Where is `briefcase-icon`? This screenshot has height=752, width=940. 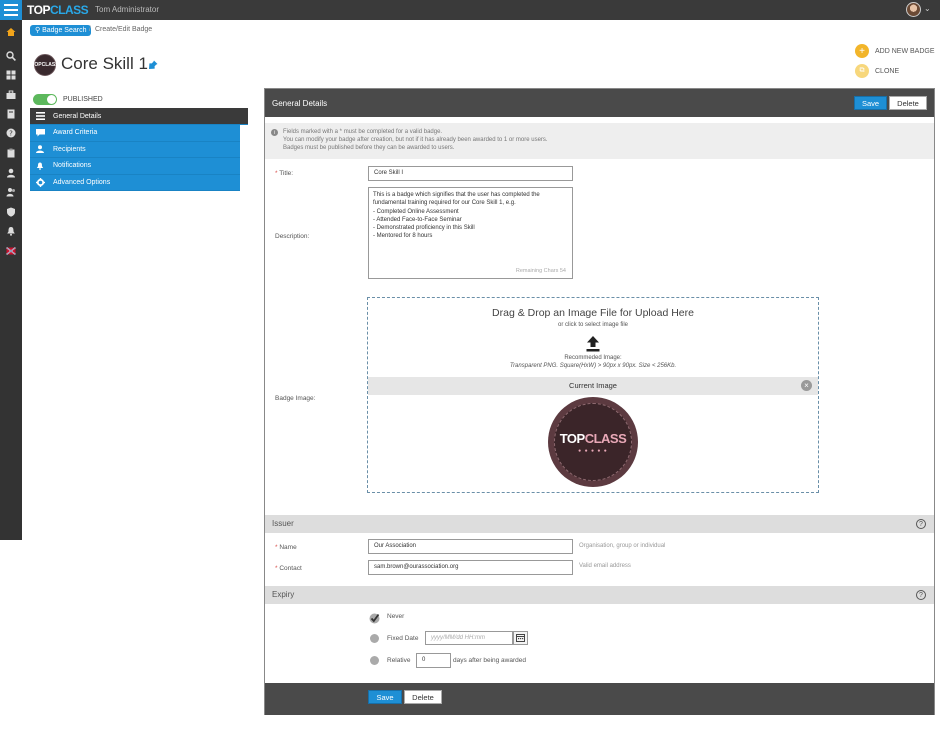 briefcase-icon is located at coordinates (11, 95).